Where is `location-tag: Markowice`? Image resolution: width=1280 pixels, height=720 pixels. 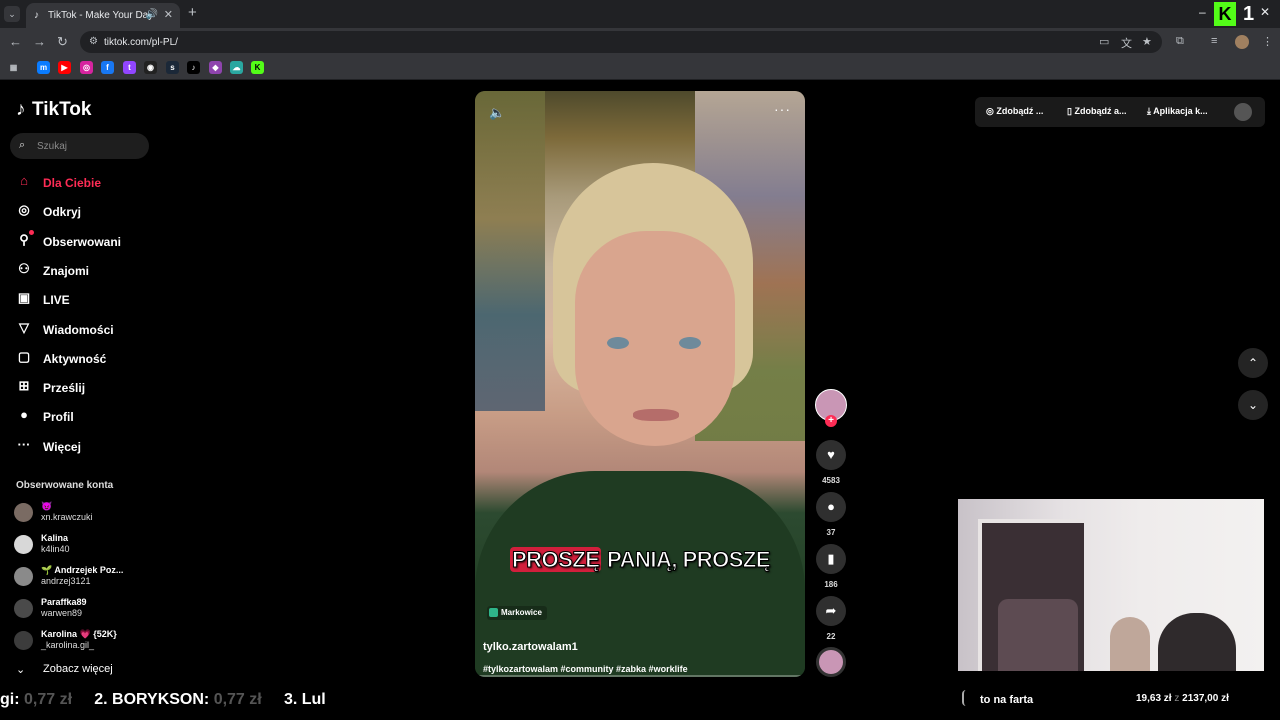
location-tag: Markowice is located at coordinates (517, 613).